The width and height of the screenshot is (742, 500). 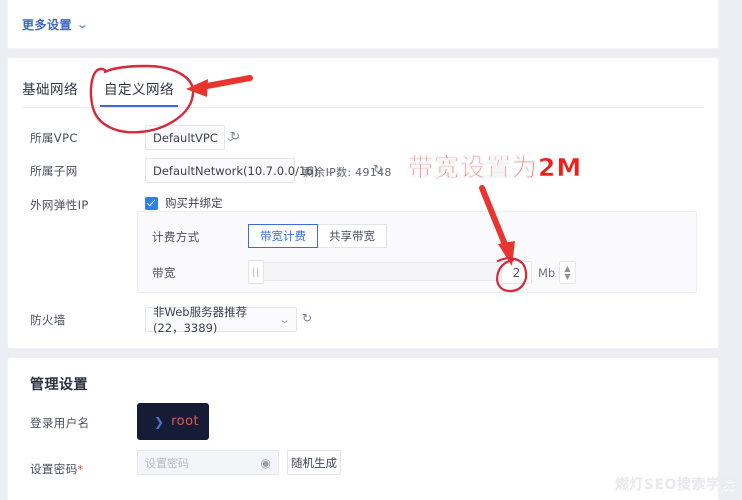 I want to click on eip-checkbox-label: 购买并绑定, so click(x=194, y=203).